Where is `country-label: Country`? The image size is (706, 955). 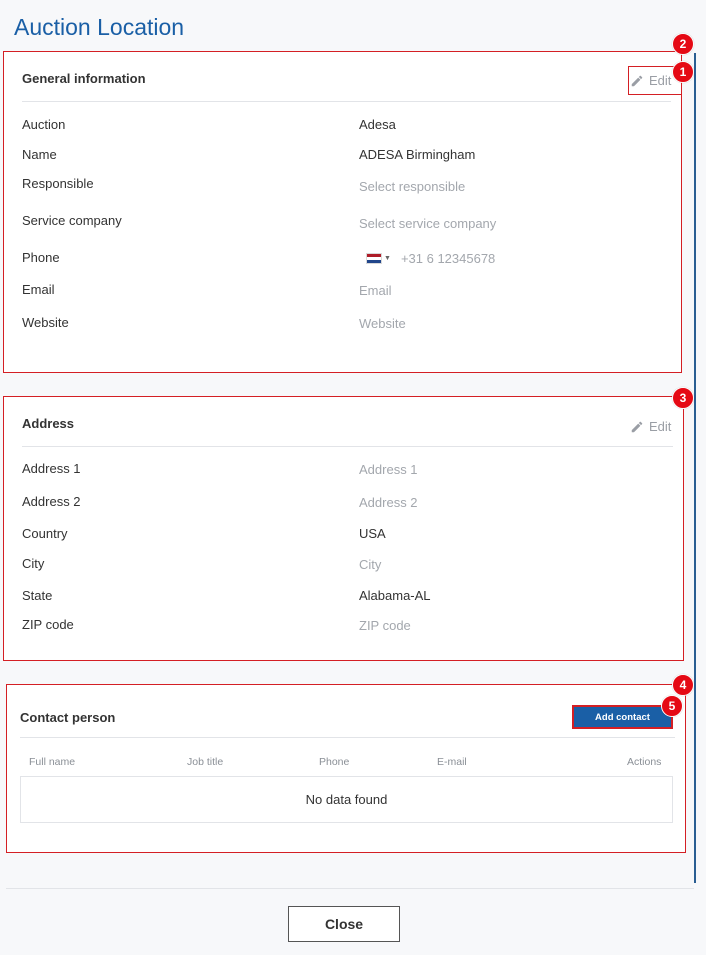
country-label: Country is located at coordinates (45, 533).